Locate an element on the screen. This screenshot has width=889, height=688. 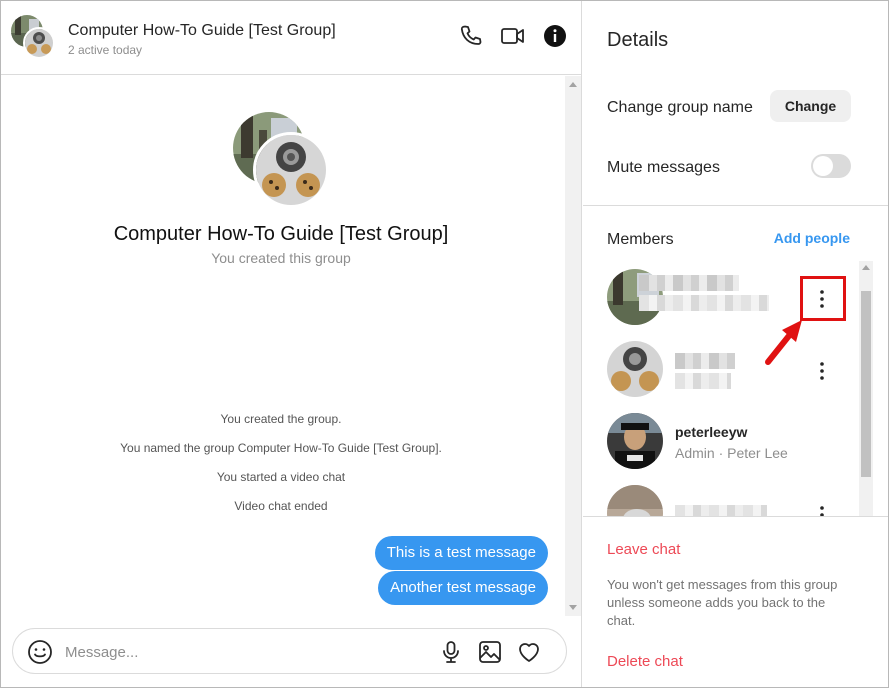
mute-messages-label: Mute messages is located at coordinates (663, 167).